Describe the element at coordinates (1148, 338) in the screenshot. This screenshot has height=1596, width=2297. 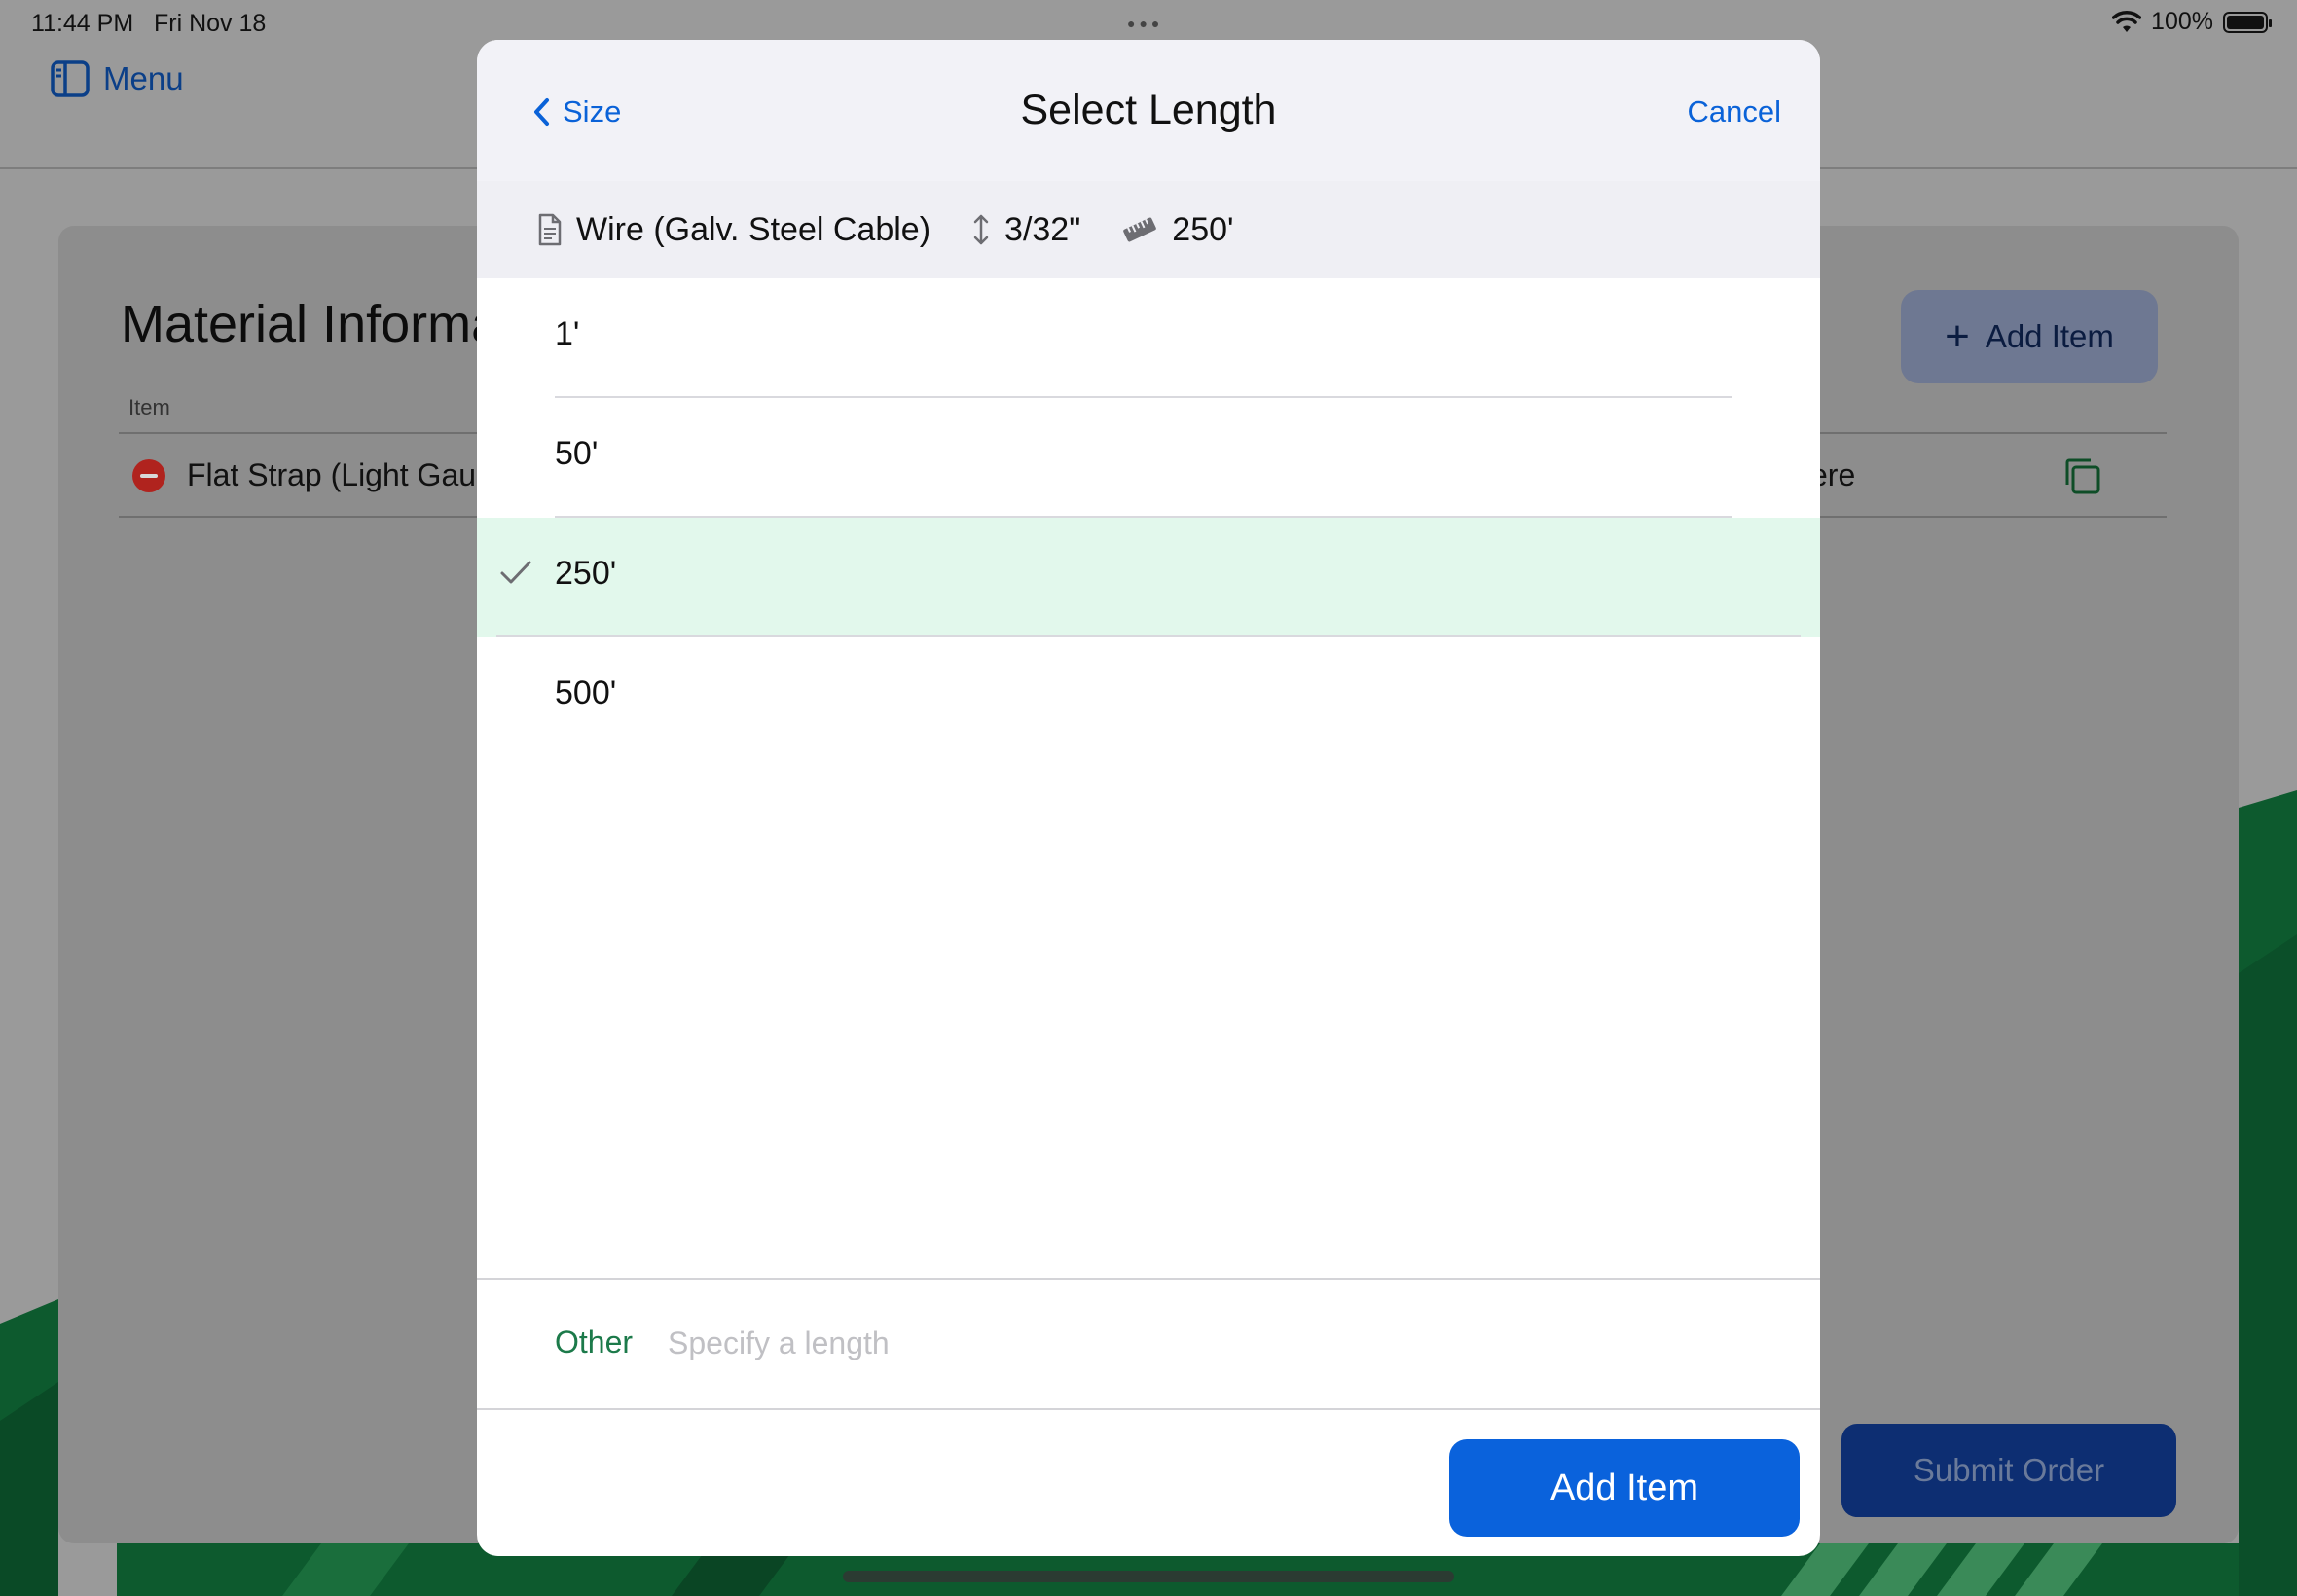
I see `length-option: 1'` at that location.